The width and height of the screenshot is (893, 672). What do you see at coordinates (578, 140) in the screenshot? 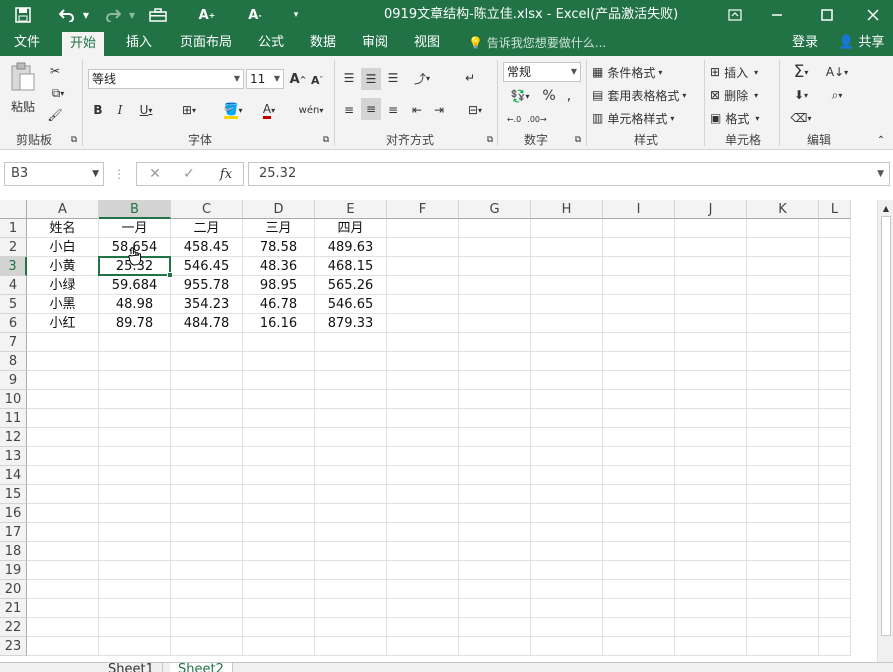
I see `number-launcher-icon: ⧉` at bounding box center [578, 140].